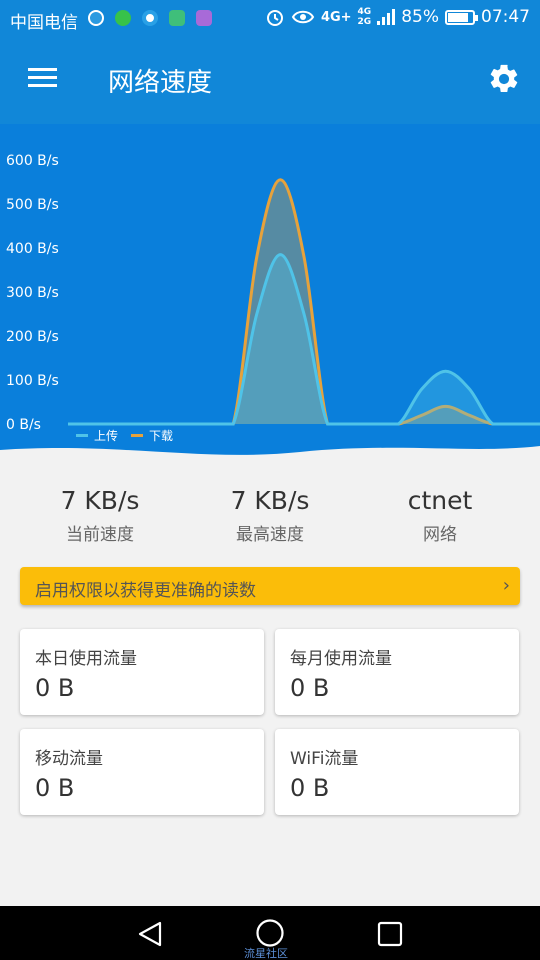 The height and width of the screenshot is (960, 540). I want to click on signal-icon, so click(386, 17).